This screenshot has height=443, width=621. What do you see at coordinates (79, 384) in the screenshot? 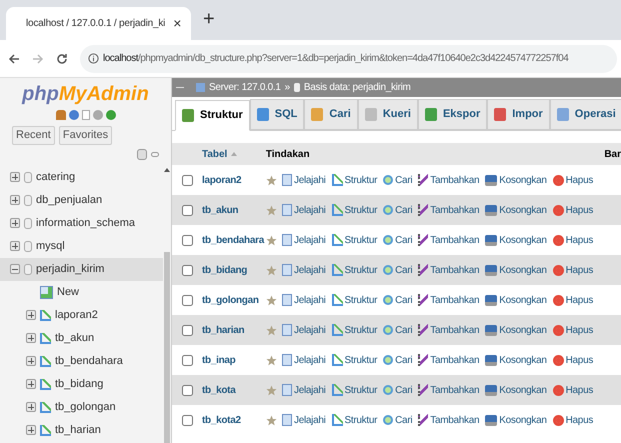
I see `tree-item: tb_bidang` at bounding box center [79, 384].